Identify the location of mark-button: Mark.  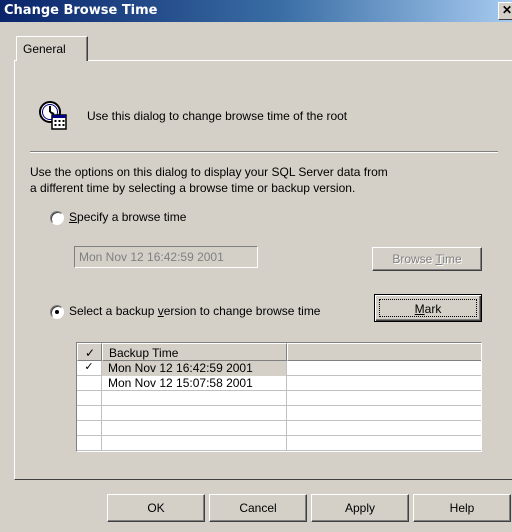
(428, 308).